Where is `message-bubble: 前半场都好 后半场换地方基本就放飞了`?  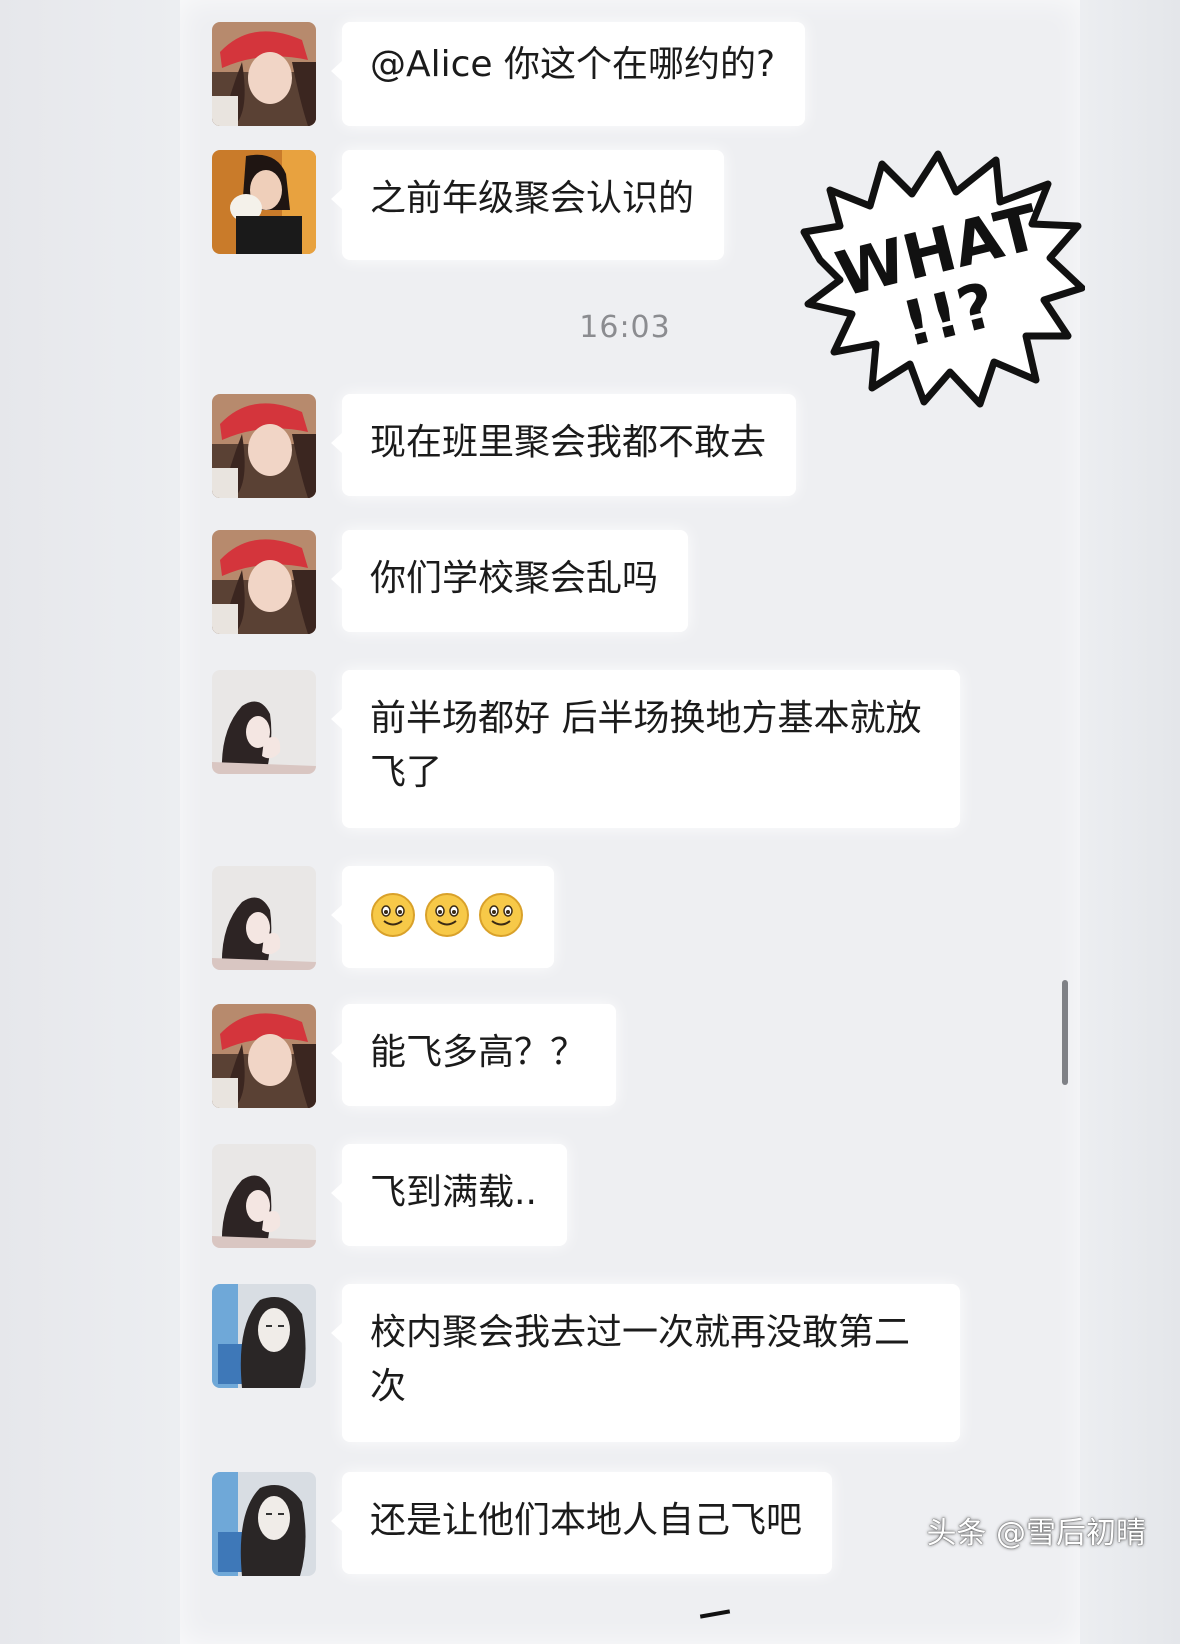
message-bubble: 前半场都好 后半场换地方基本就放飞了 is located at coordinates (645, 749).